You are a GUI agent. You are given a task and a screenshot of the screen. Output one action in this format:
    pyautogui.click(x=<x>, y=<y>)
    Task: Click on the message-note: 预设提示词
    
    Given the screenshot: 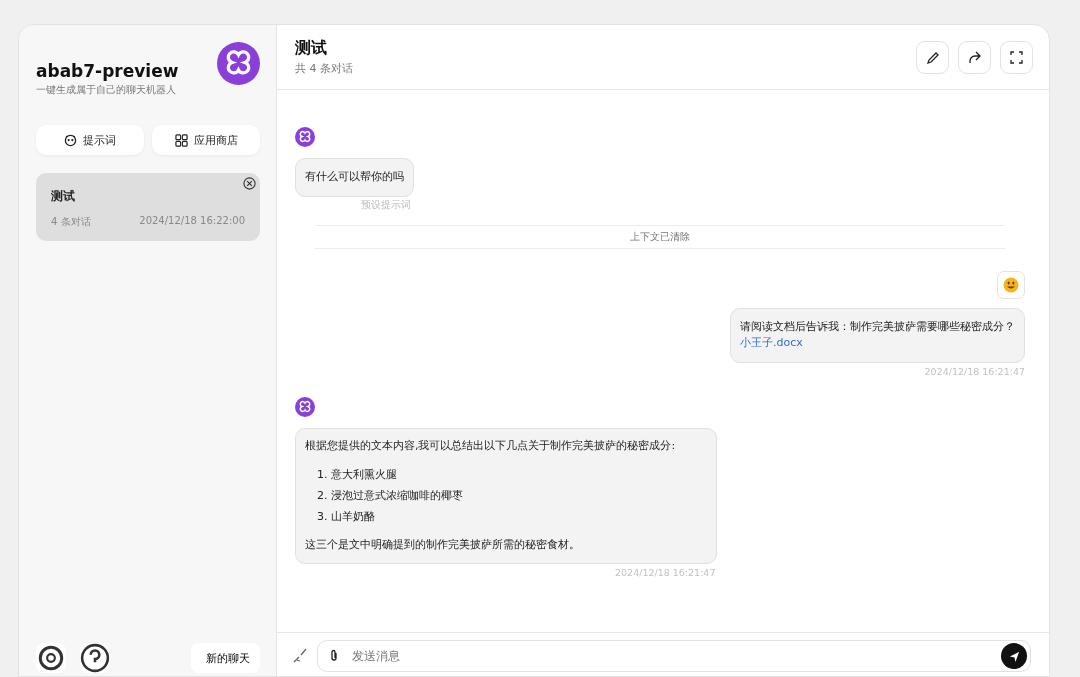 What is the action you would take?
    pyautogui.click(x=386, y=205)
    